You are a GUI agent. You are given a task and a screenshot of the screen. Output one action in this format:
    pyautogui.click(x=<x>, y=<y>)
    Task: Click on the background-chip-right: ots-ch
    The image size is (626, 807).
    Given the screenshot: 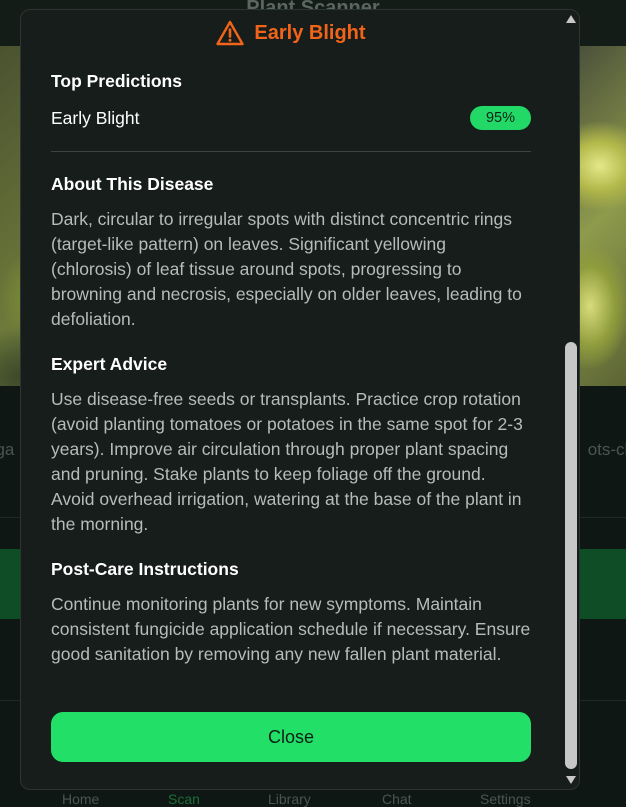 What is the action you would take?
    pyautogui.click(x=606, y=449)
    